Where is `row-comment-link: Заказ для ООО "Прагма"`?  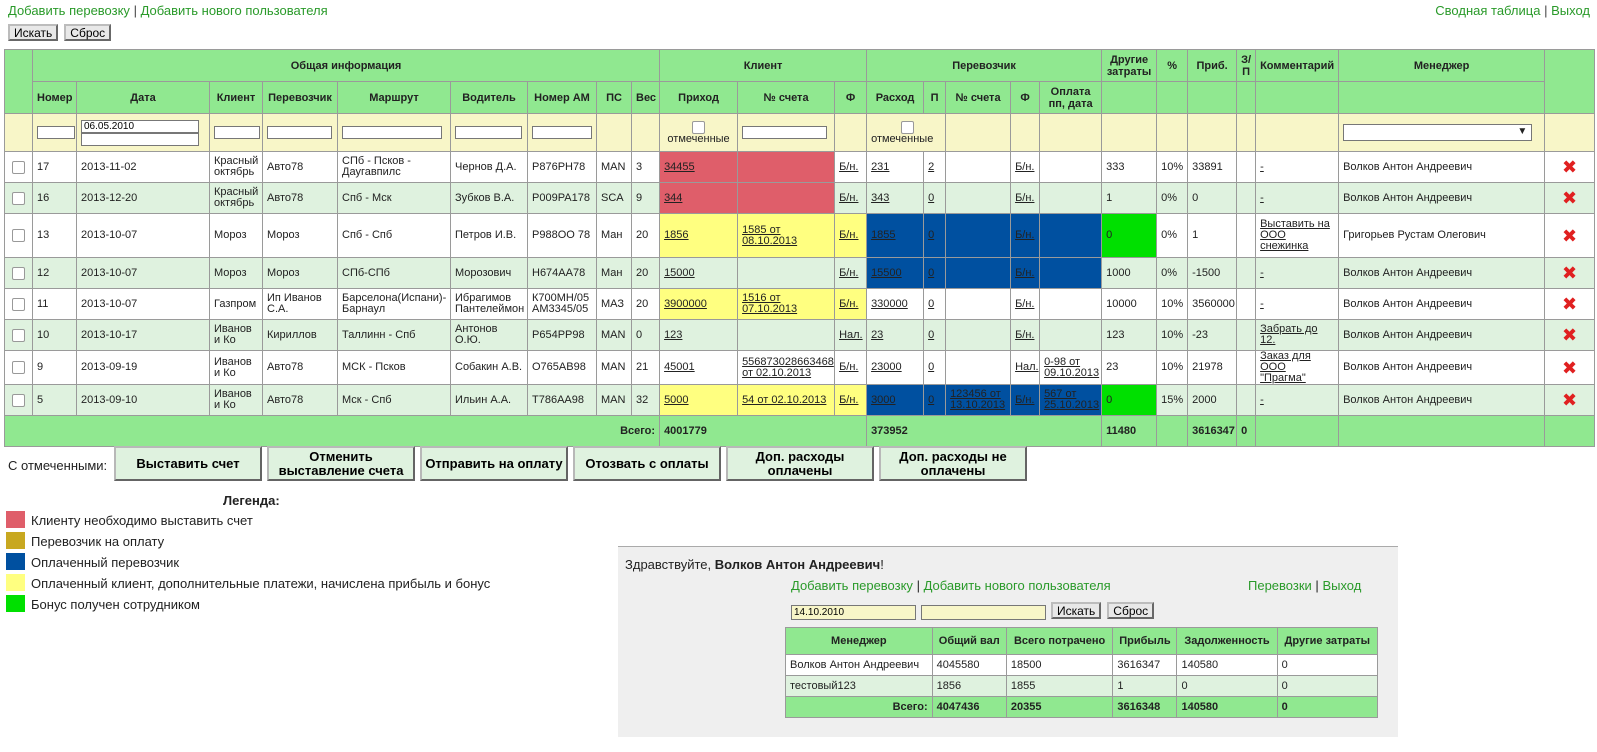
row-comment-link: Заказ для ООО "Прагма" is located at coordinates (1285, 368).